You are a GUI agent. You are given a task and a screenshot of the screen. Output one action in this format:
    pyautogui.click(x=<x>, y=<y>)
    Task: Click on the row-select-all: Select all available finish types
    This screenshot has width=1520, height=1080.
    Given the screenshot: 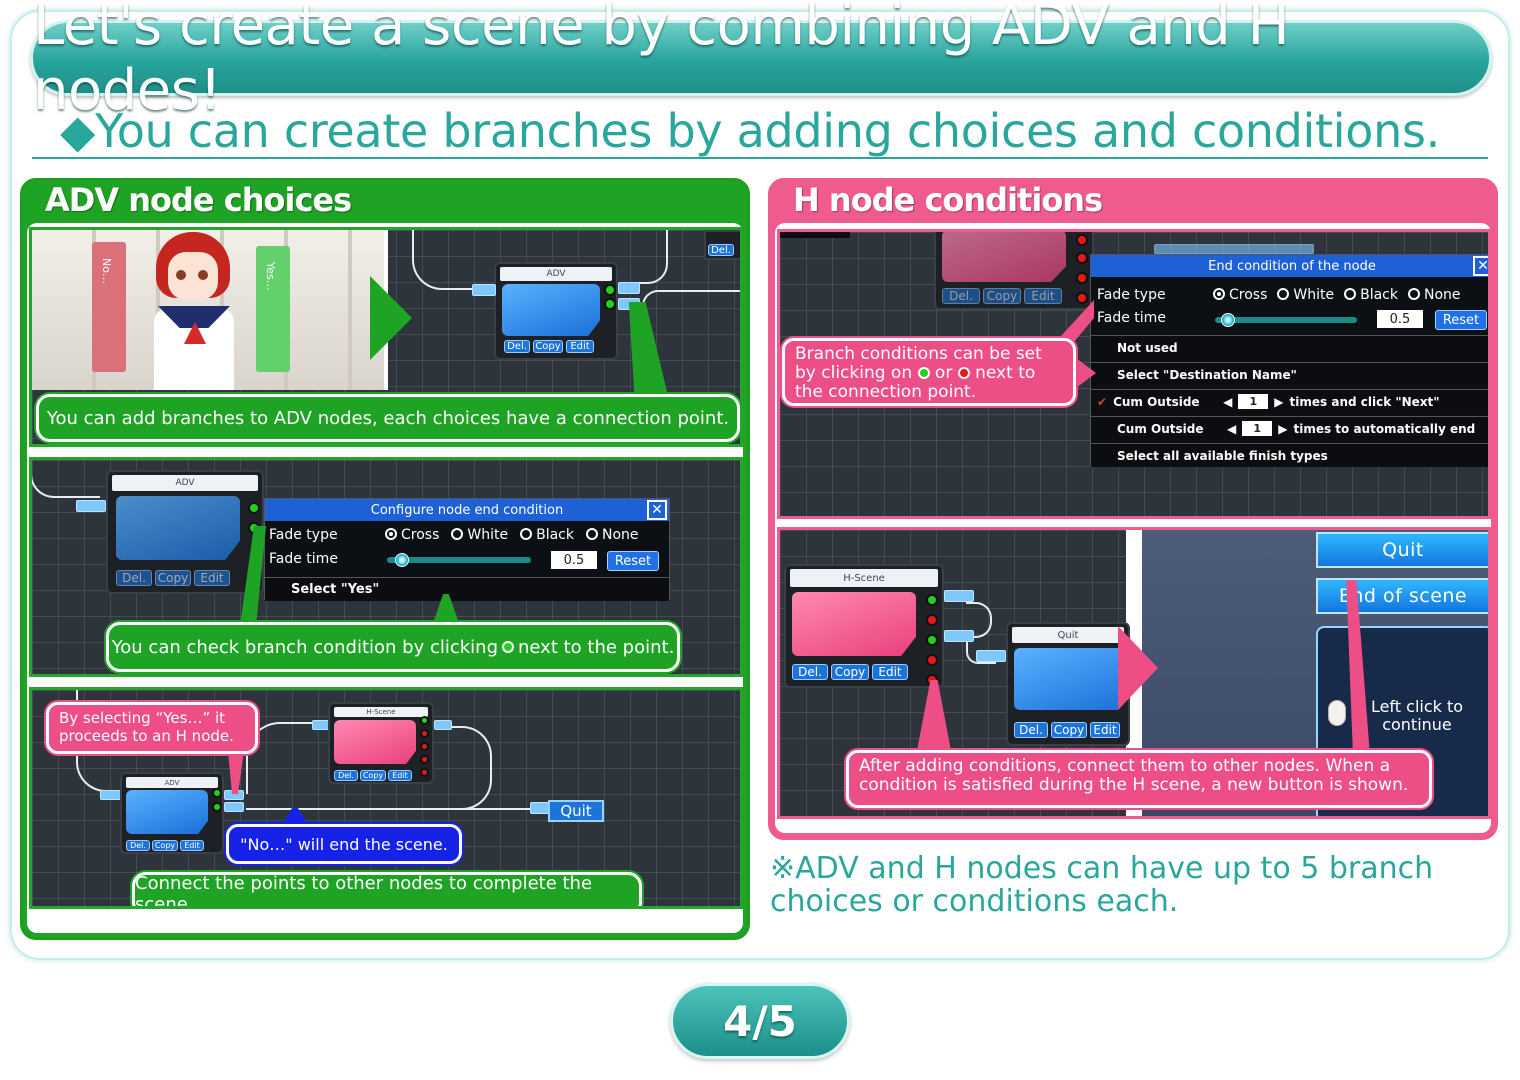 What is the action you would take?
    pyautogui.click(x=1289, y=455)
    